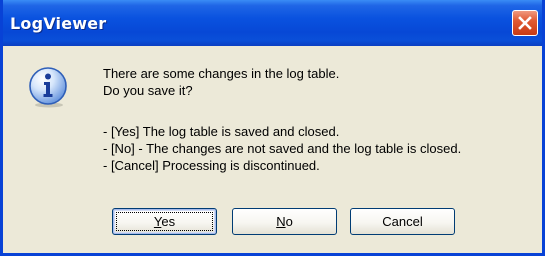 The height and width of the screenshot is (256, 545). I want to click on close-icon, so click(525, 23).